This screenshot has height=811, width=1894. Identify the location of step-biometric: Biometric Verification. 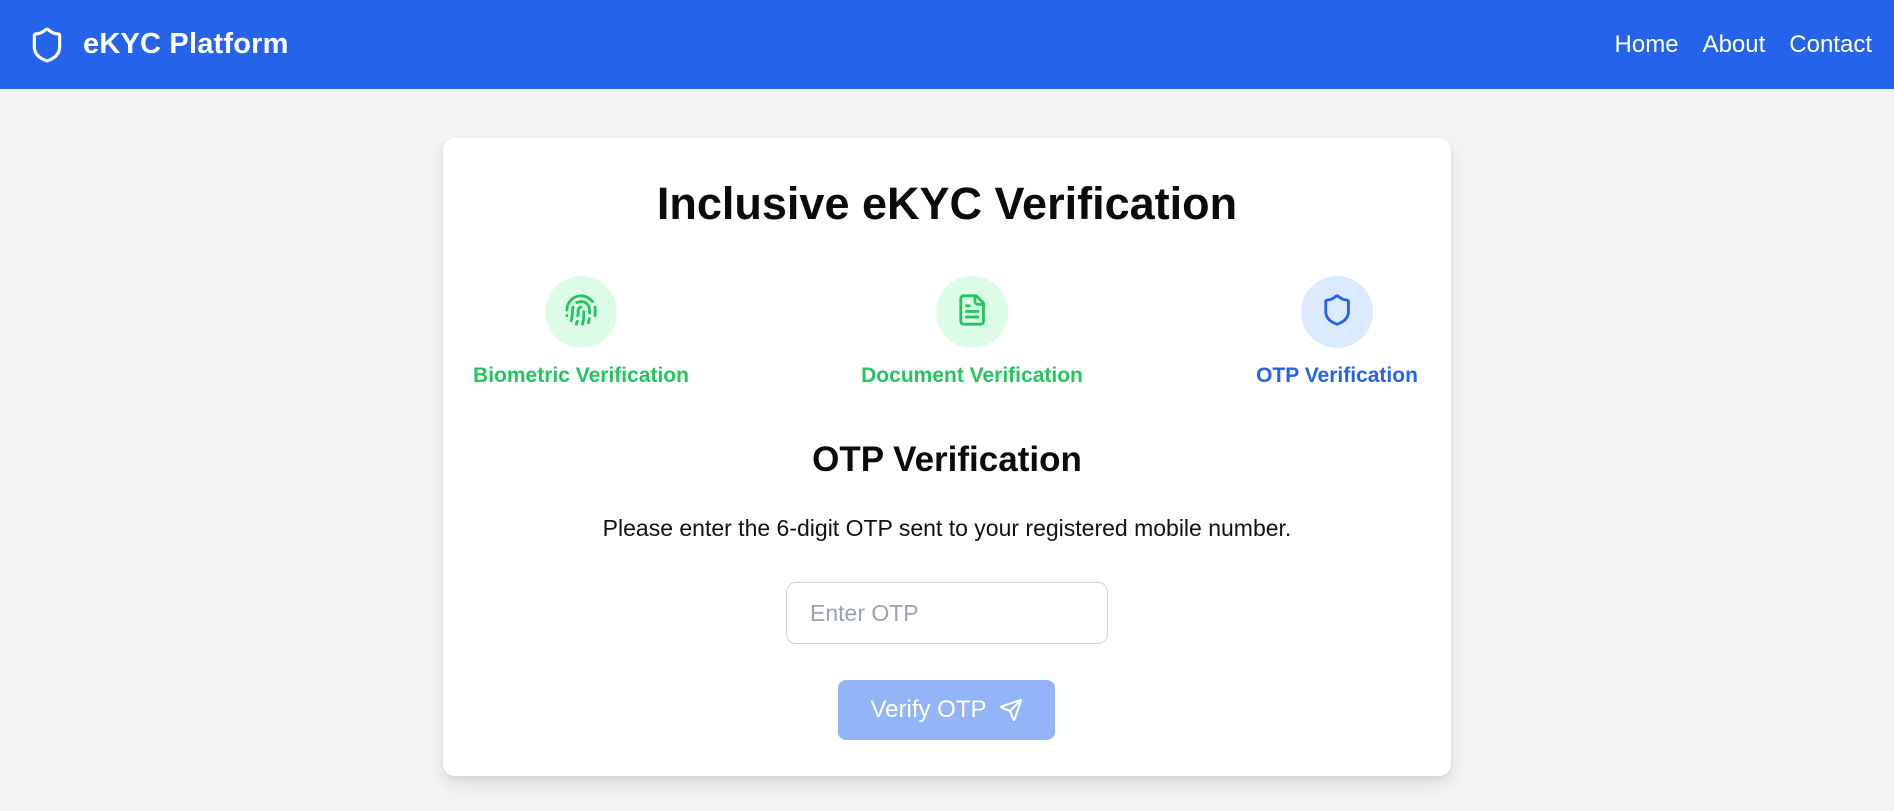
(581, 332).